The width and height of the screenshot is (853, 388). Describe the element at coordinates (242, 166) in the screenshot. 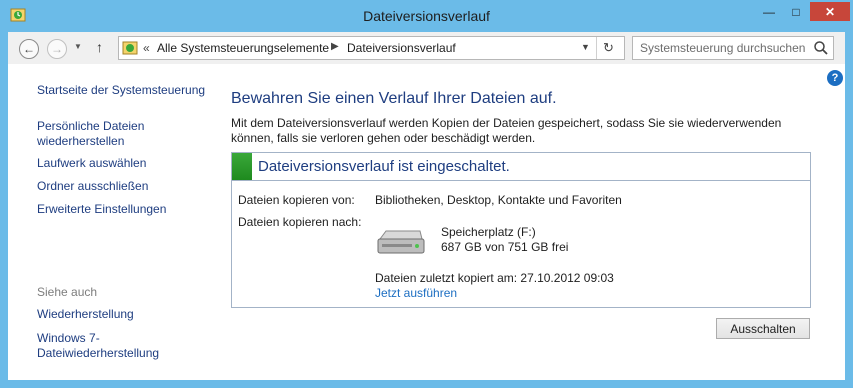

I see `status-indicator` at that location.